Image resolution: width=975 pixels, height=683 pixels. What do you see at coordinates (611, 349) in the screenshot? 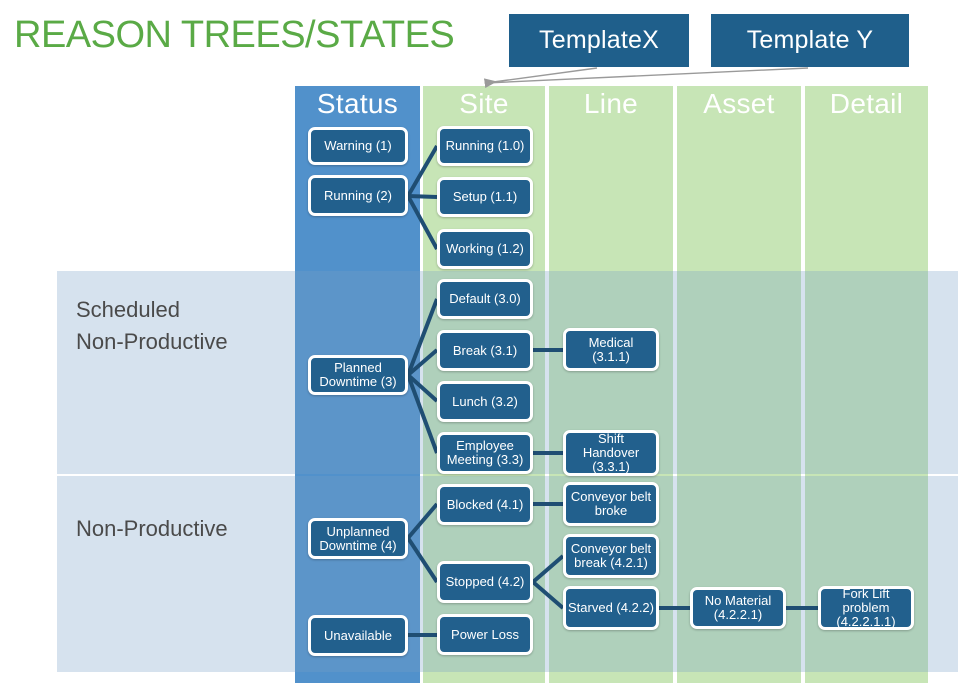
I see `node-medical-3-1-1: Medical (3.1.1)` at bounding box center [611, 349].